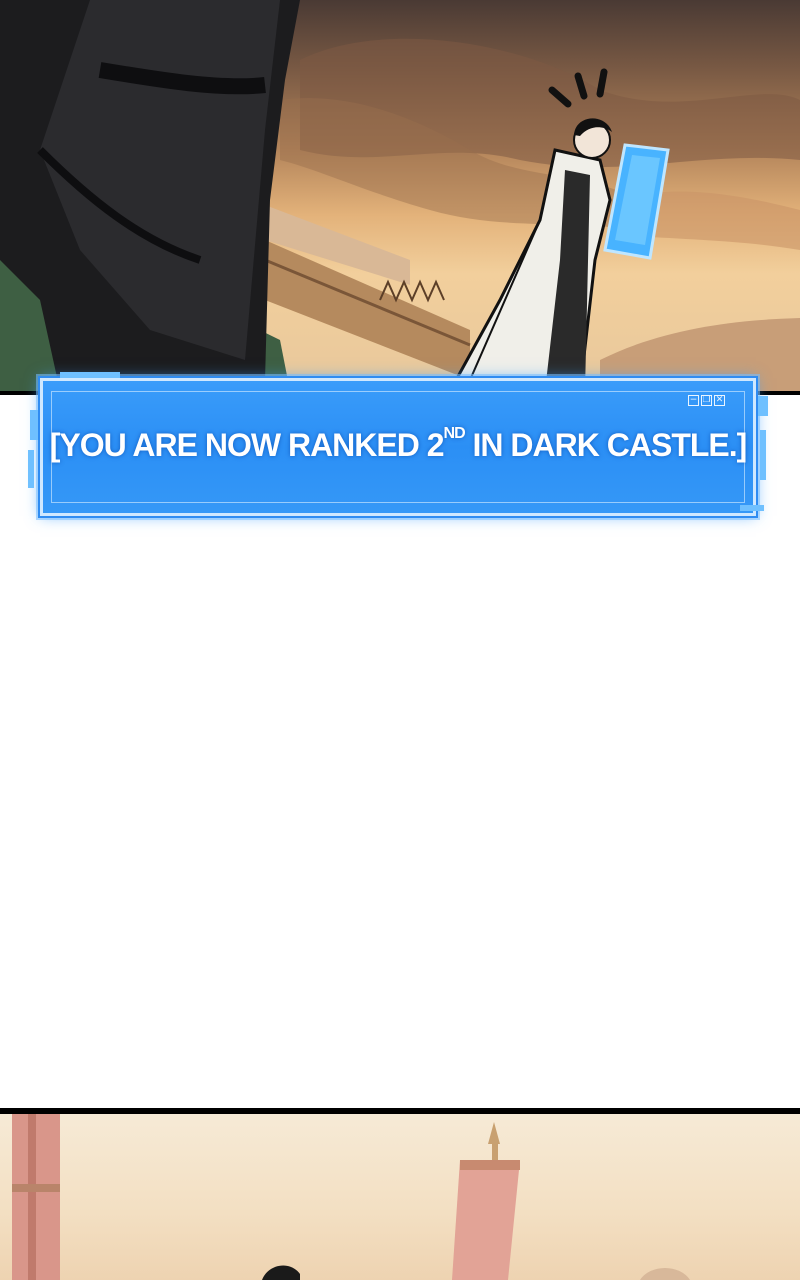  I want to click on system-message-text: [YOU ARE NOW RANKED 2ND IN DARK CASTLE.], so click(398, 444).